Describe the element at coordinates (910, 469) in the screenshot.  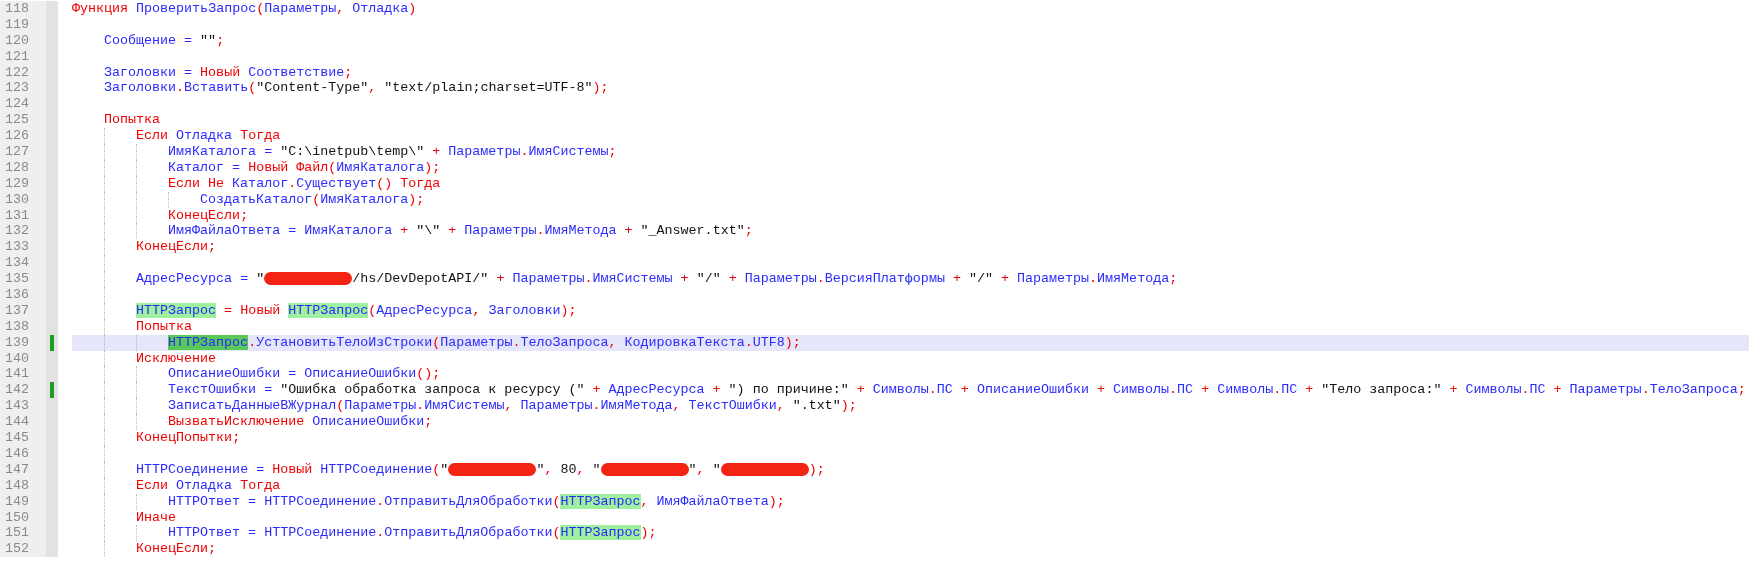
I see `code-line: HTTPСоединение = Новый HTTPСоединение(" ", 80, " ", " );` at that location.